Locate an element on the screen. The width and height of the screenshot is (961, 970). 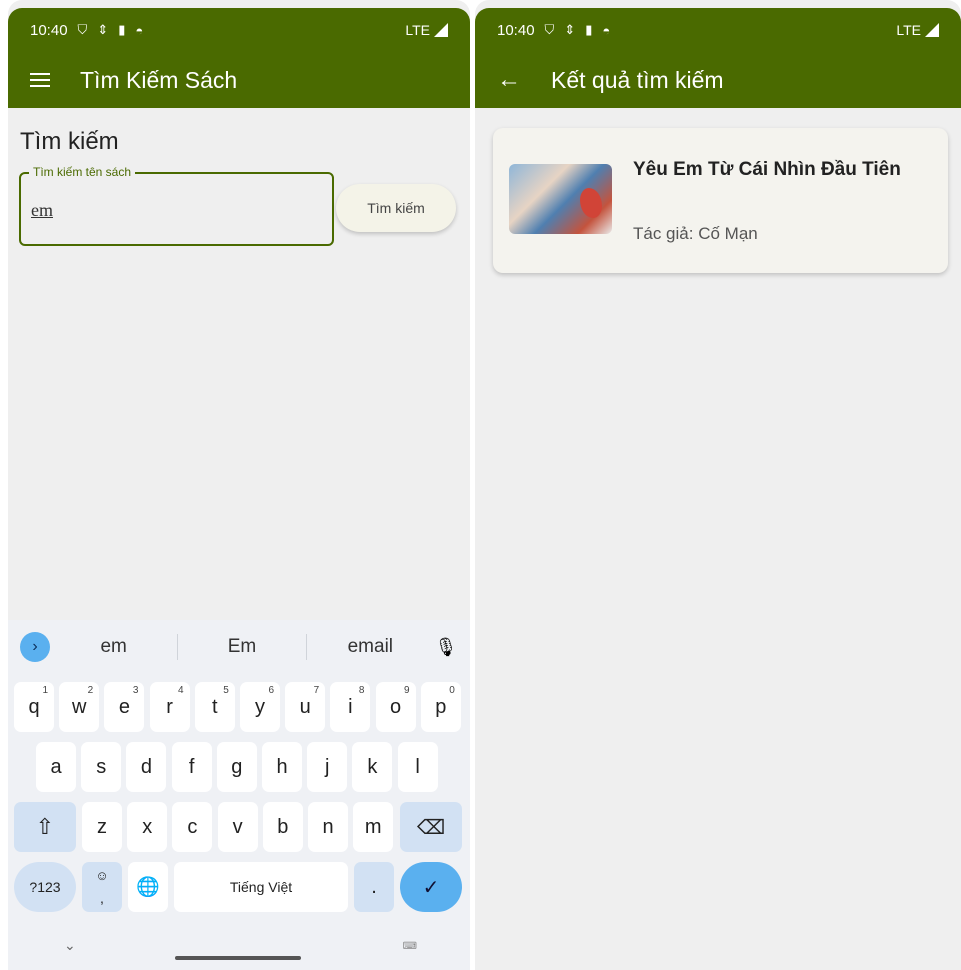
key-label: q is located at coordinates (34, 706).